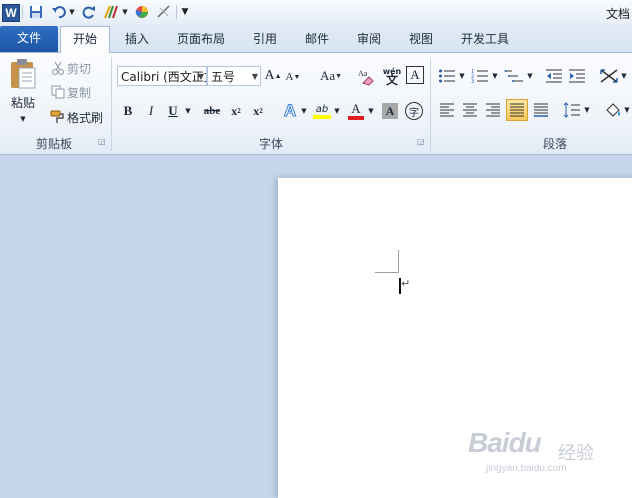 The image size is (632, 498). Describe the element at coordinates (85, 39) in the screenshot. I see `tab-home: 开始` at that location.